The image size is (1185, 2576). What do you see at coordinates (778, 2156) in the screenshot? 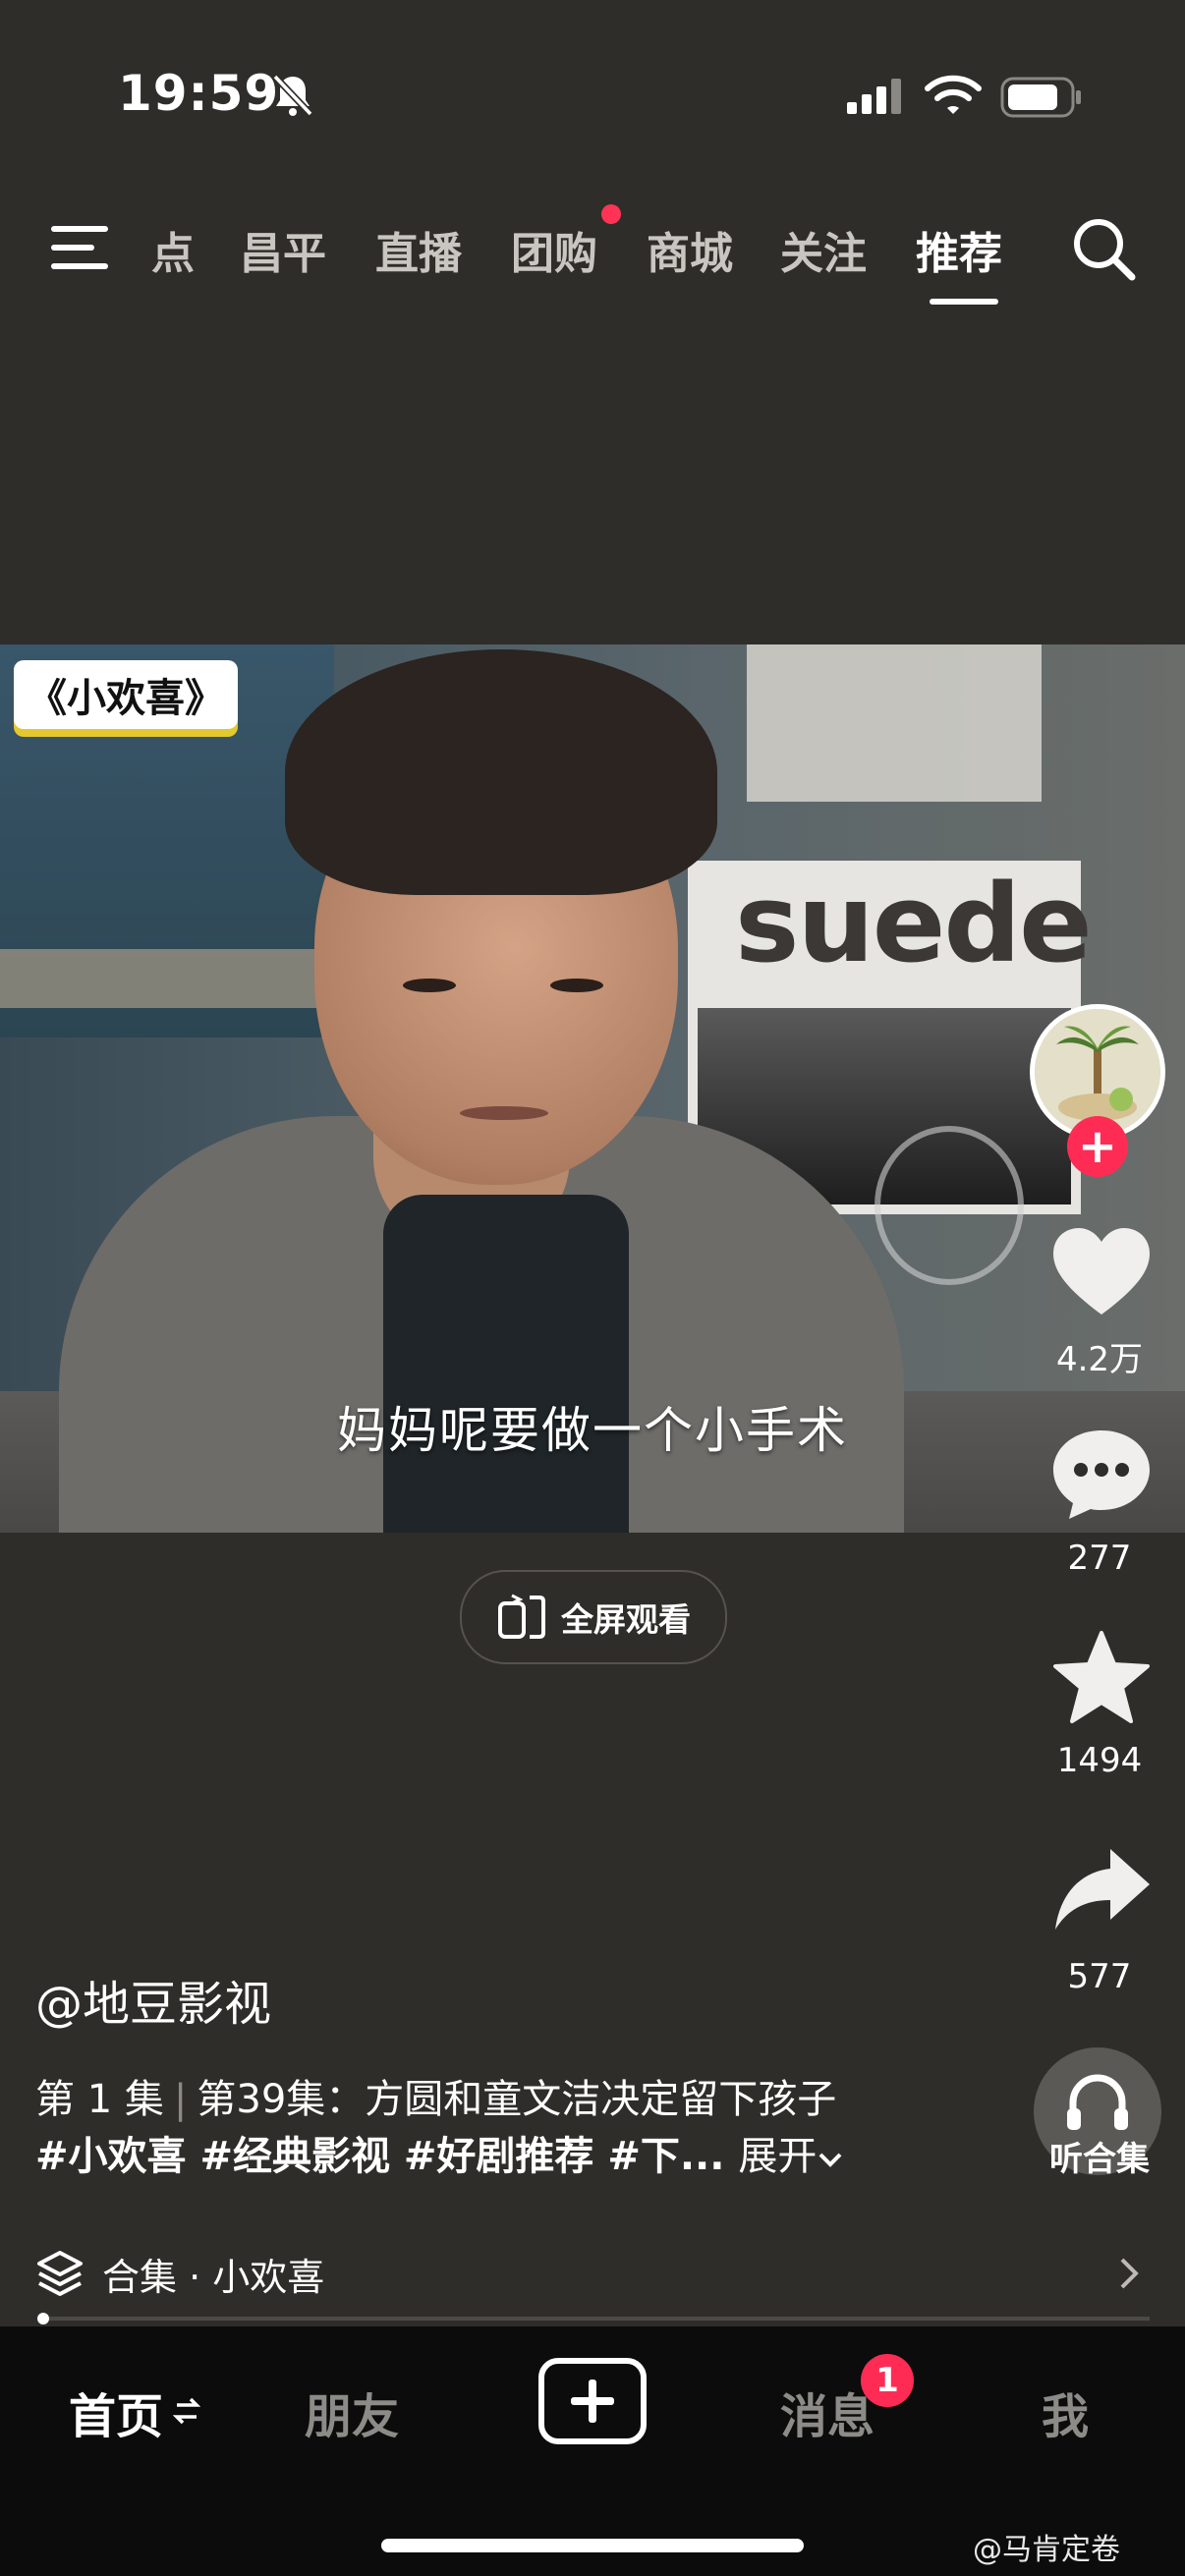
I see `expand-label: 展开` at bounding box center [778, 2156].